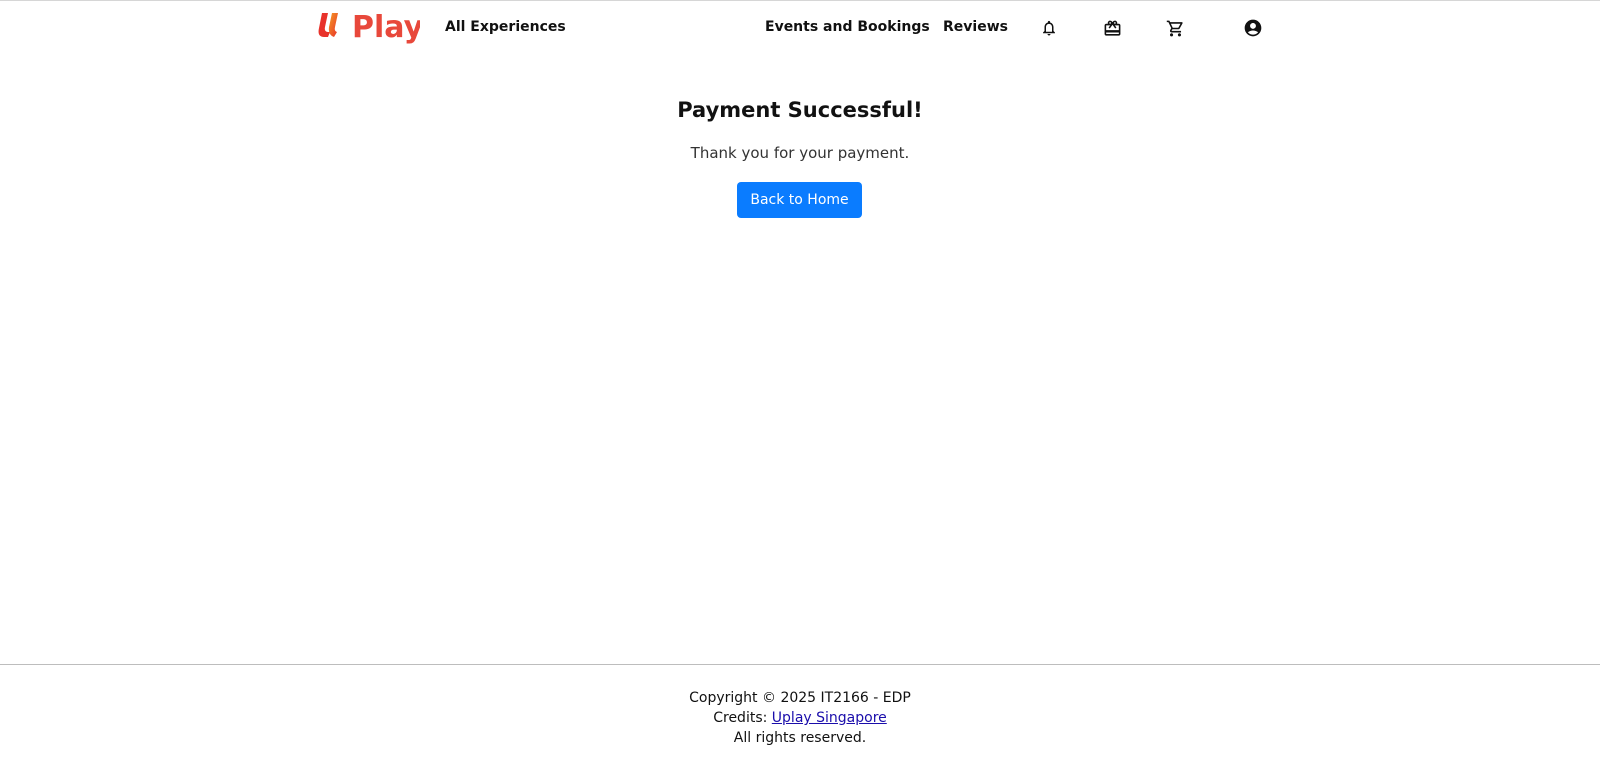 This screenshot has width=1600, height=764. What do you see at coordinates (800, 664) in the screenshot?
I see `footer-divider` at bounding box center [800, 664].